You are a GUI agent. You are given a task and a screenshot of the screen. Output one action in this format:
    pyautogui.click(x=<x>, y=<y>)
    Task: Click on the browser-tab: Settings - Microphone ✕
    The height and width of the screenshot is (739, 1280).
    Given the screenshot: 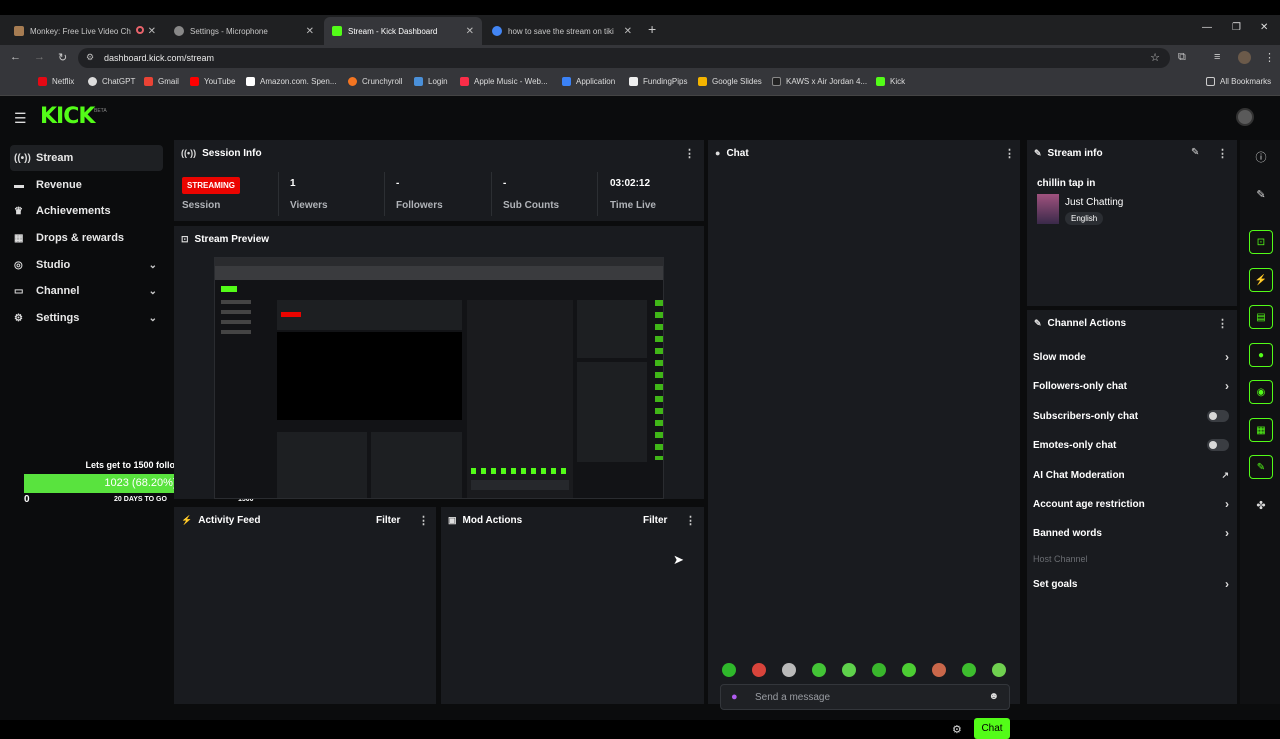 What is the action you would take?
    pyautogui.click(x=244, y=31)
    